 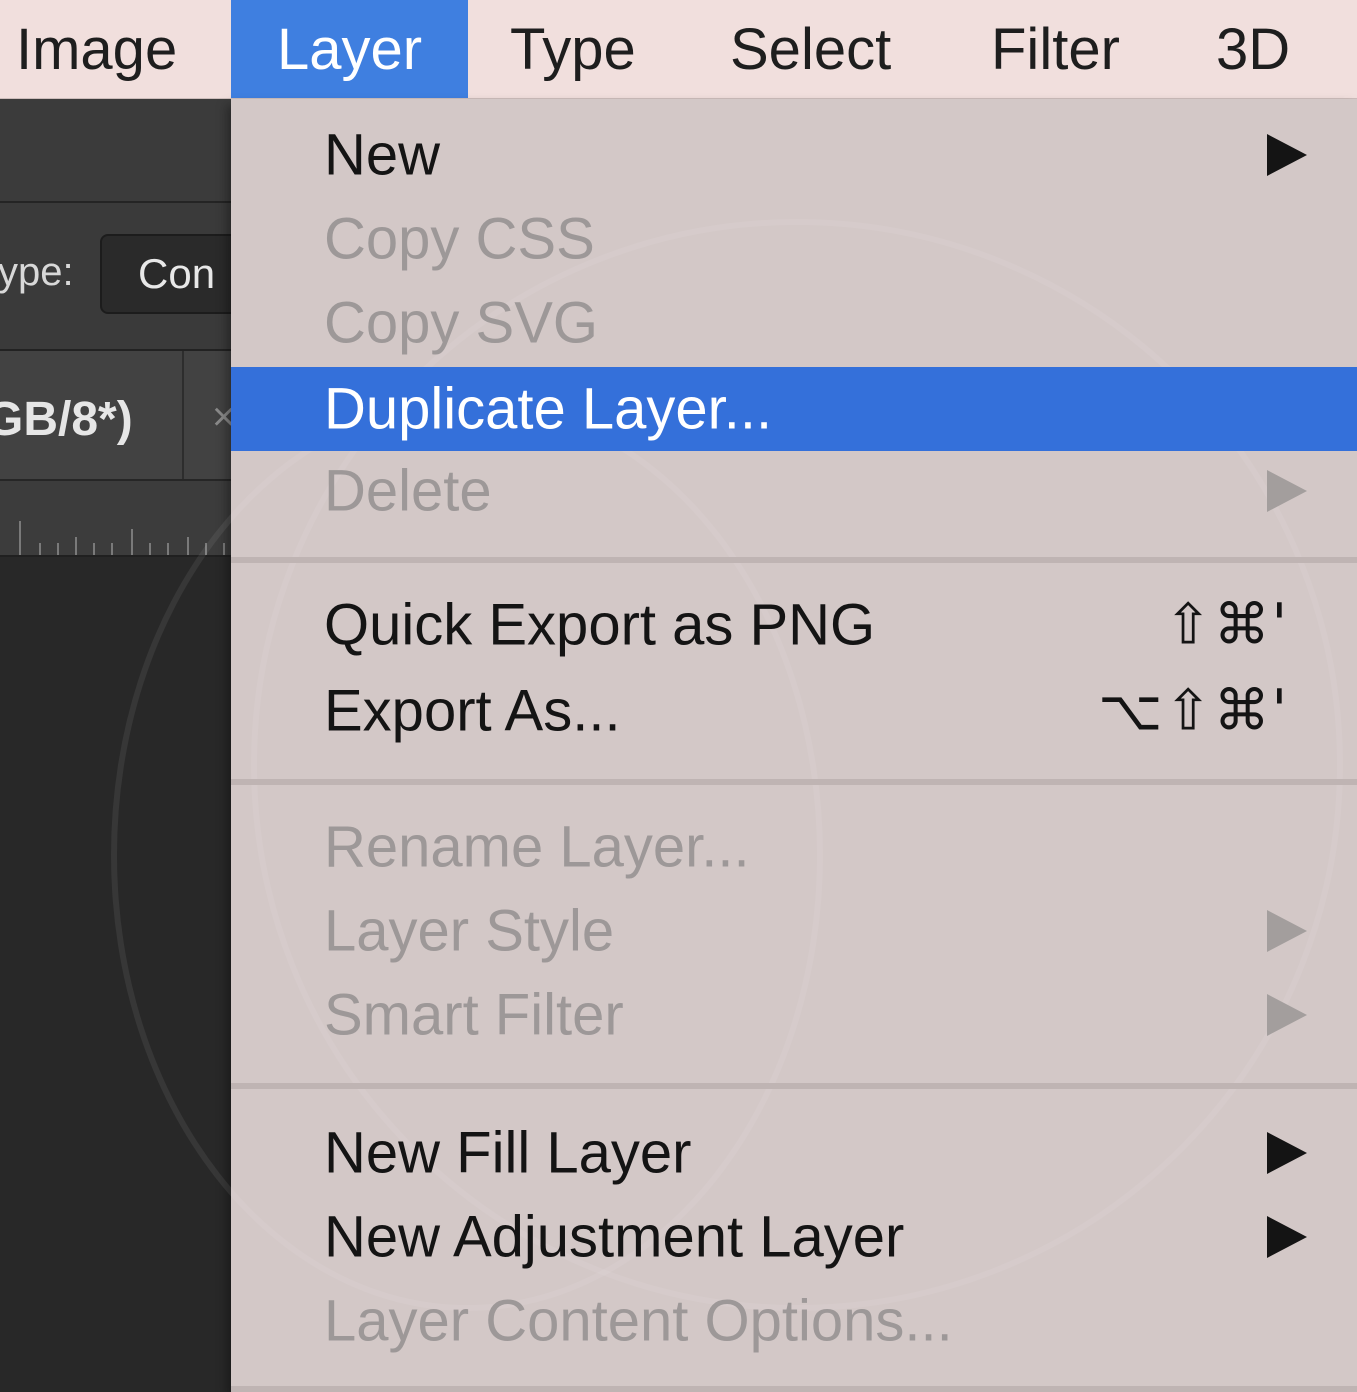 What do you see at coordinates (1253, 49) in the screenshot?
I see `menu-3d: 3D` at bounding box center [1253, 49].